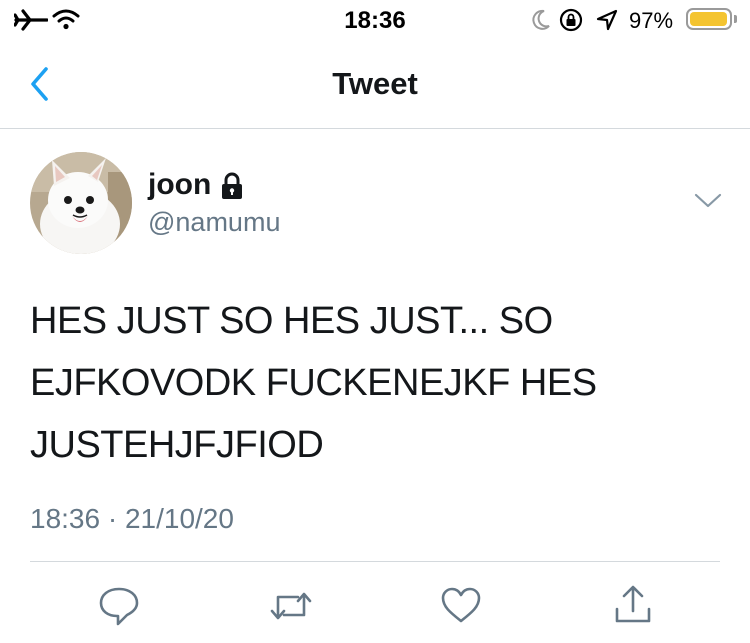  I want to click on status-time: 18:36, so click(375, 20).